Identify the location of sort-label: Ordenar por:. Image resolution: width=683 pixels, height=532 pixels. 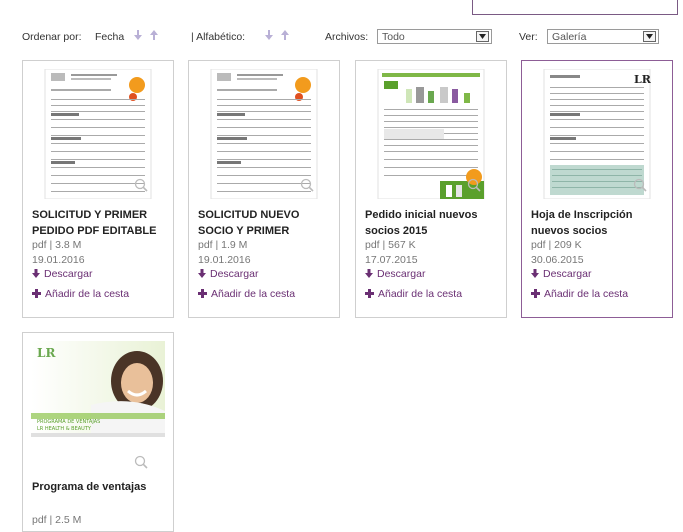
(52, 37).